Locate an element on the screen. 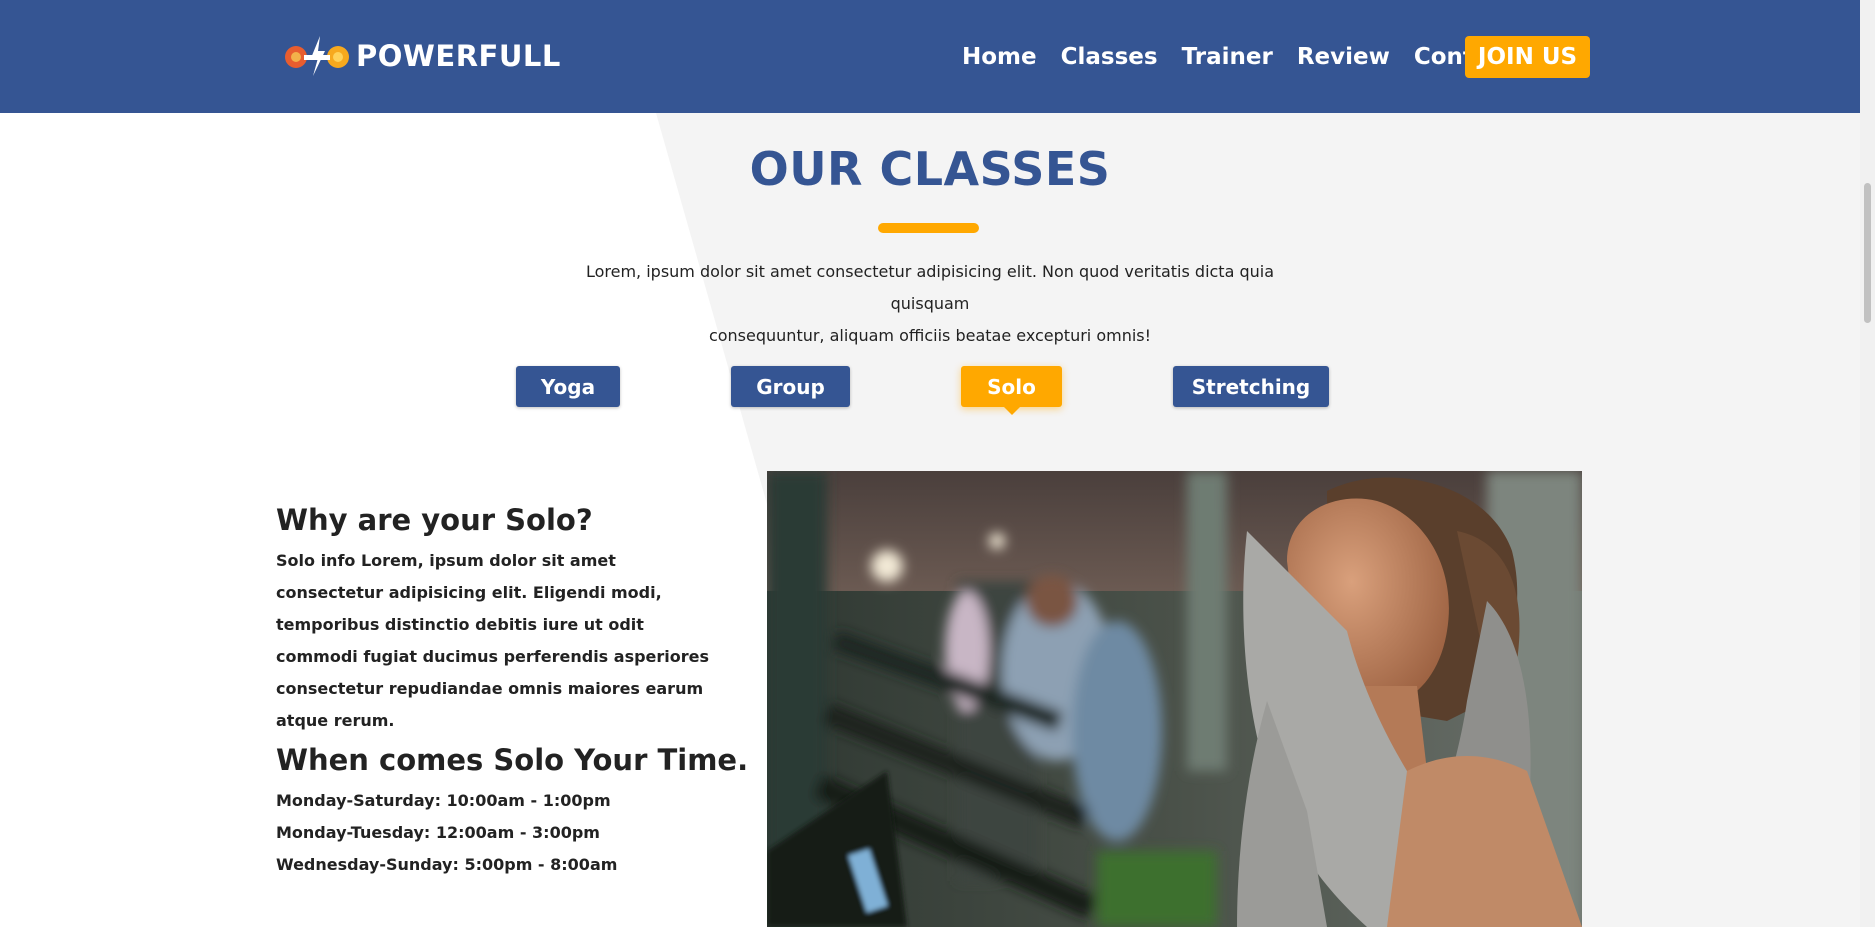 The image size is (1875, 927). scrollbar-thumb is located at coordinates (1867, 253).